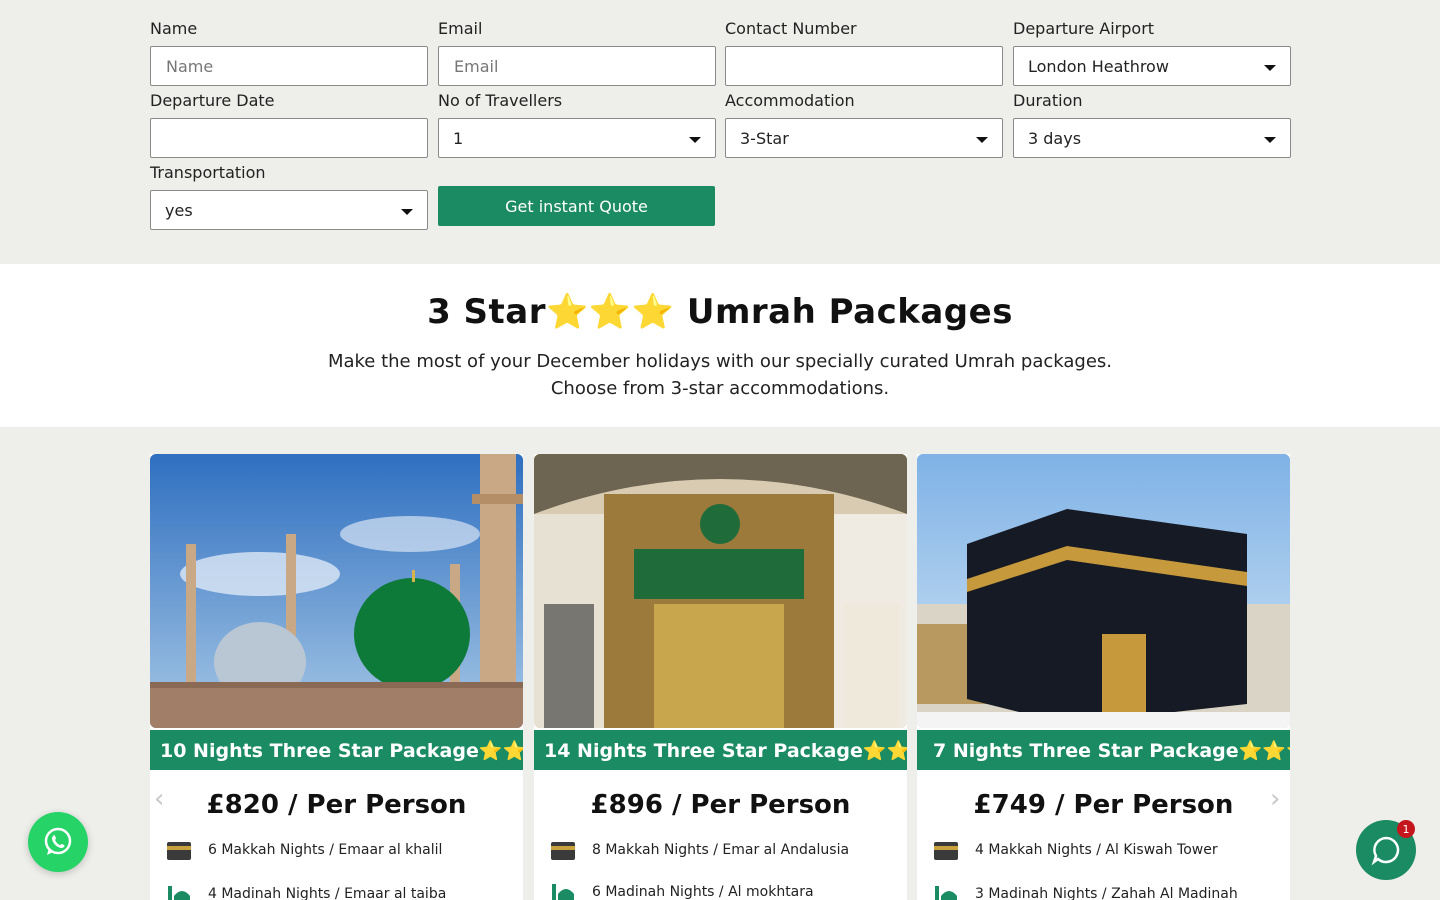 This screenshot has height=900, width=1440. I want to click on package-price: £896 / Per Person, so click(720, 805).